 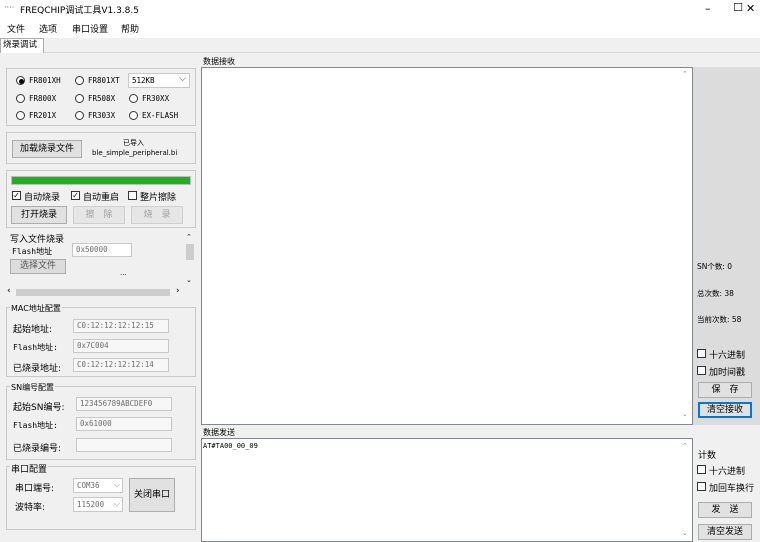 What do you see at coordinates (9, 291) in the screenshot?
I see `scroll-left-icon: ‹` at bounding box center [9, 291].